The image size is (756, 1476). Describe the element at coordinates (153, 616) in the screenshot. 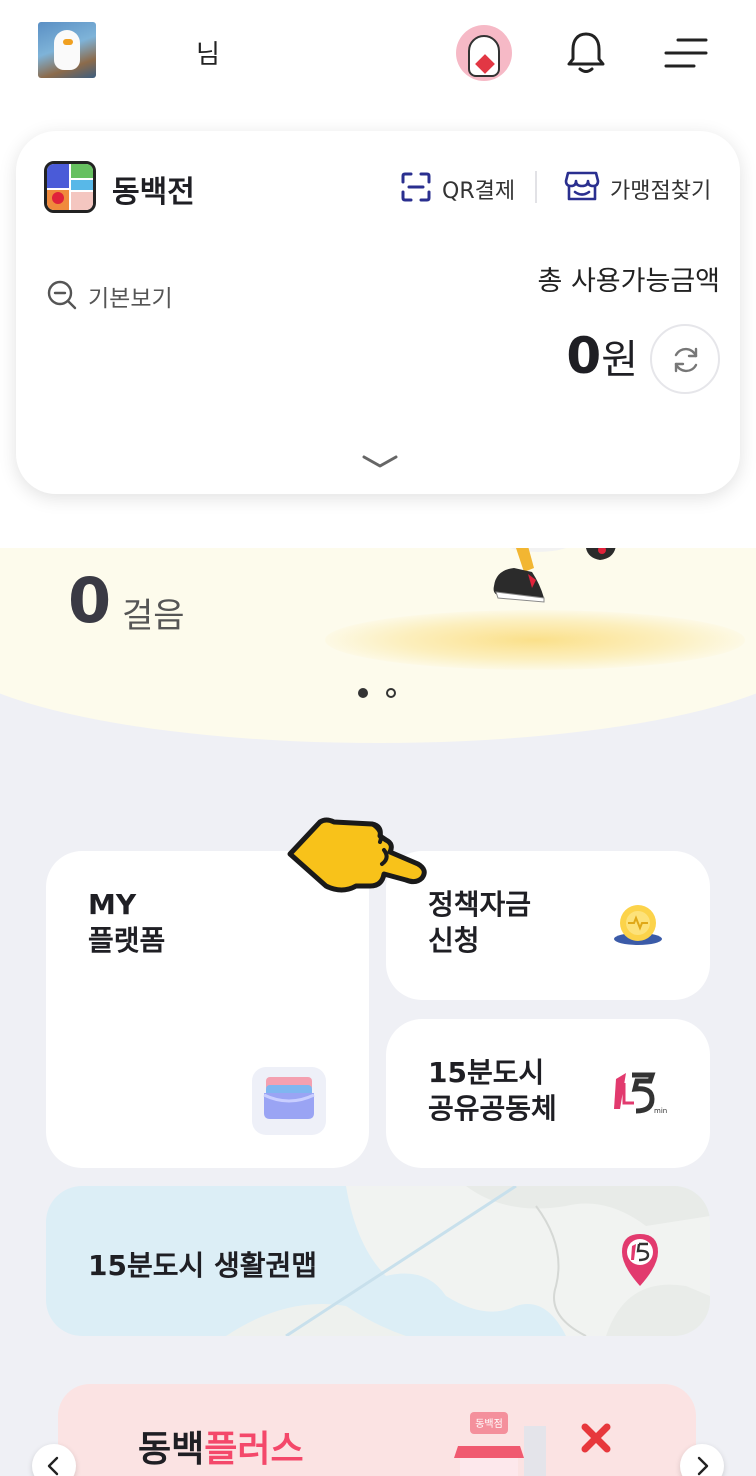

I see `step-unit: 걸음` at that location.